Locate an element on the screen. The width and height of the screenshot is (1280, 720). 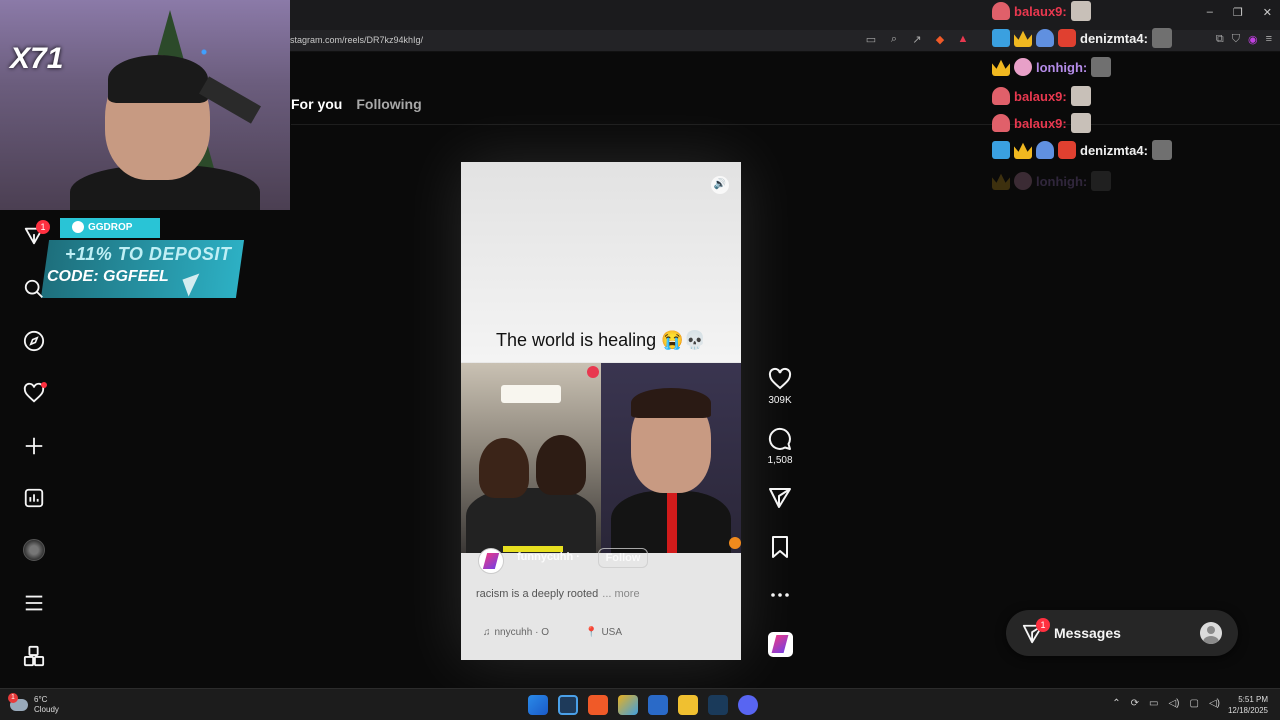
nav-also-from-meta is located at coordinates (34, 656).